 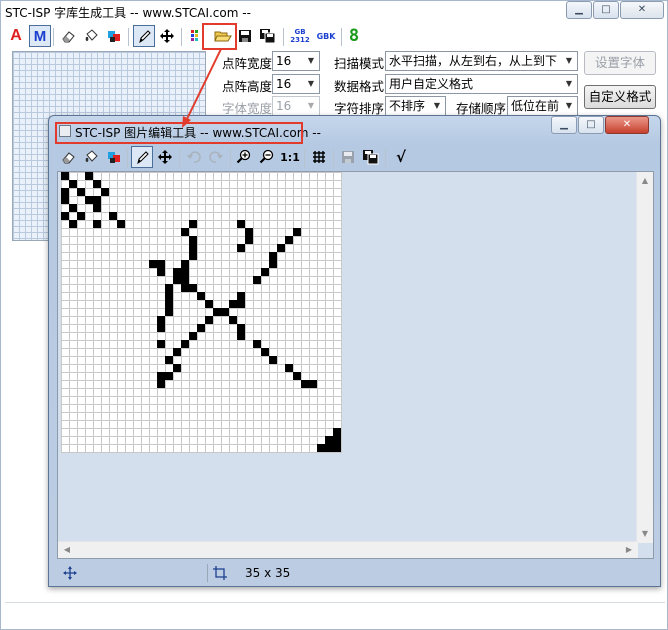 What do you see at coordinates (407, 106) in the screenshot?
I see `char-order-value: 不排序` at bounding box center [407, 106].